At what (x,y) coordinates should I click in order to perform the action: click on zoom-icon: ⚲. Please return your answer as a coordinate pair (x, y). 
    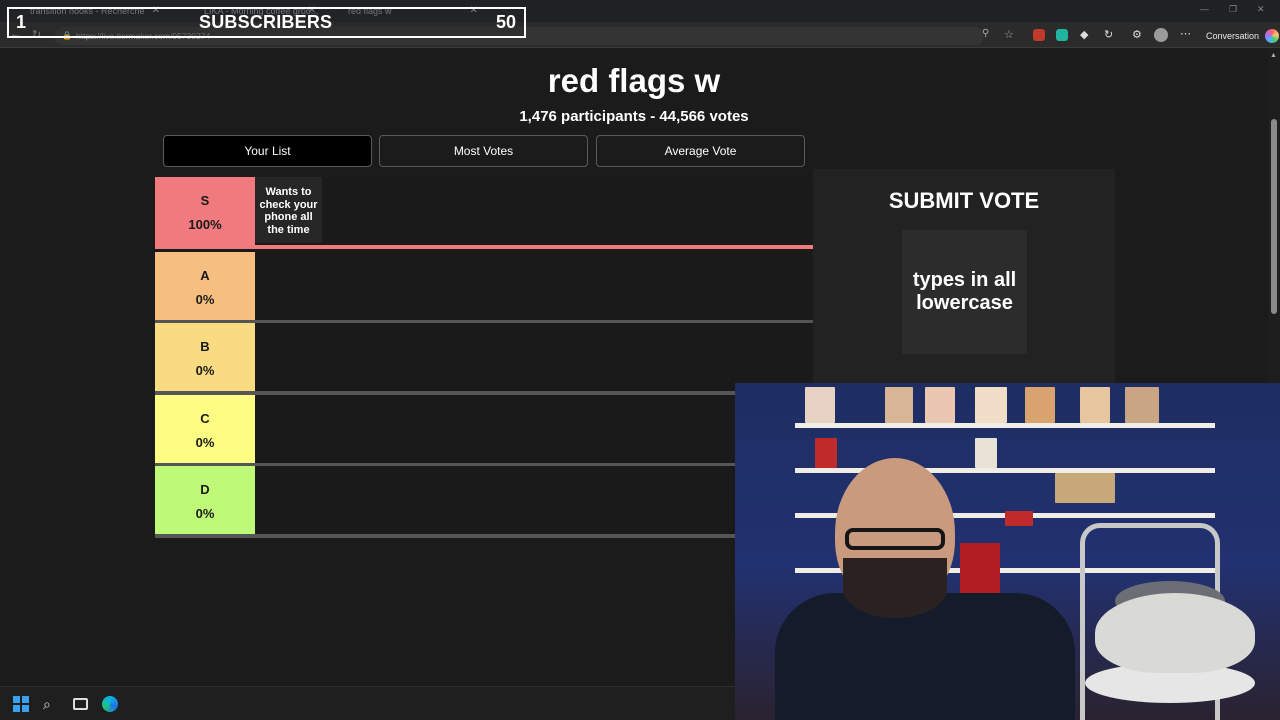
    Looking at the image, I should click on (985, 33).